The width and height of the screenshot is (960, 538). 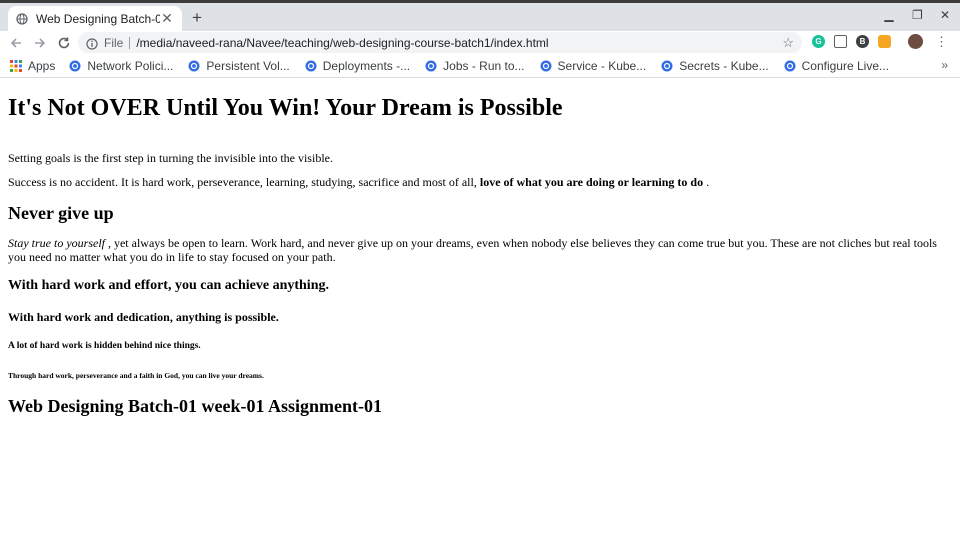 I want to click on new-tab-button: +, so click(x=197, y=18).